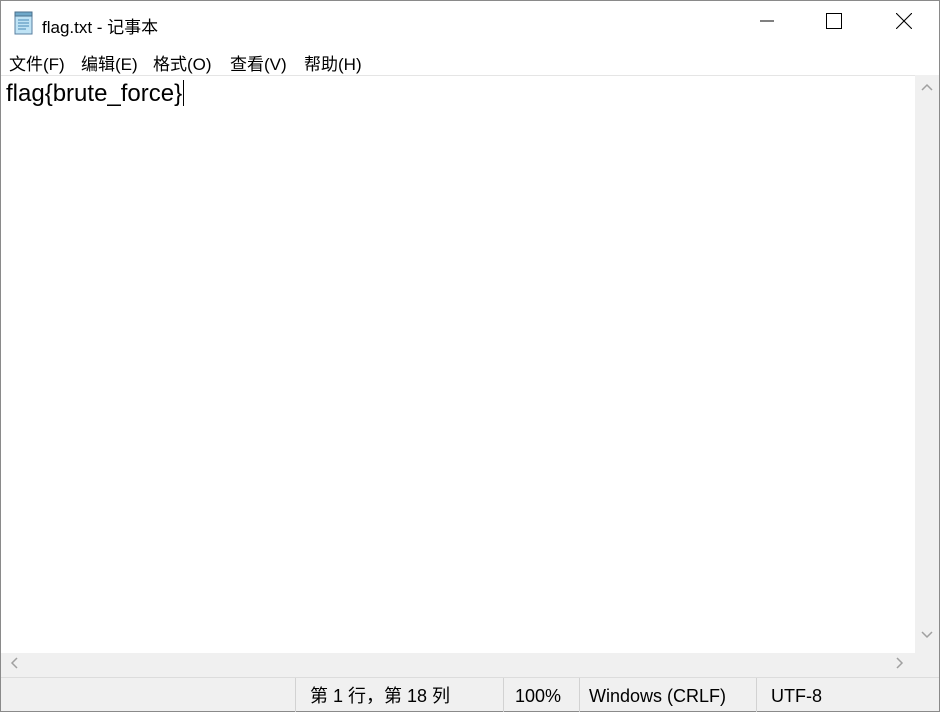 The image size is (940, 712). Describe the element at coordinates (927, 665) in the screenshot. I see `scrollbar-corner` at that location.